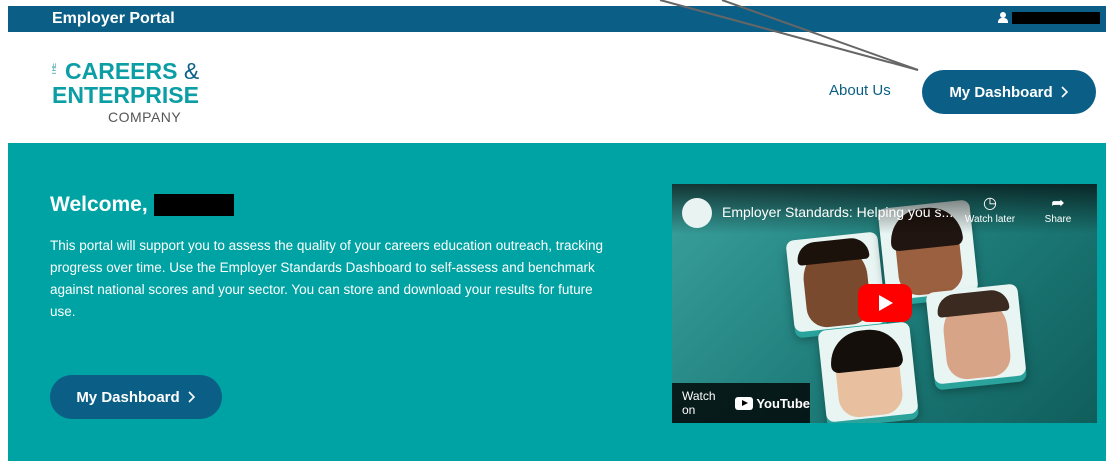 The width and height of the screenshot is (1114, 461). Describe the element at coordinates (990, 203) in the screenshot. I see `clock-icon: ◷` at that location.